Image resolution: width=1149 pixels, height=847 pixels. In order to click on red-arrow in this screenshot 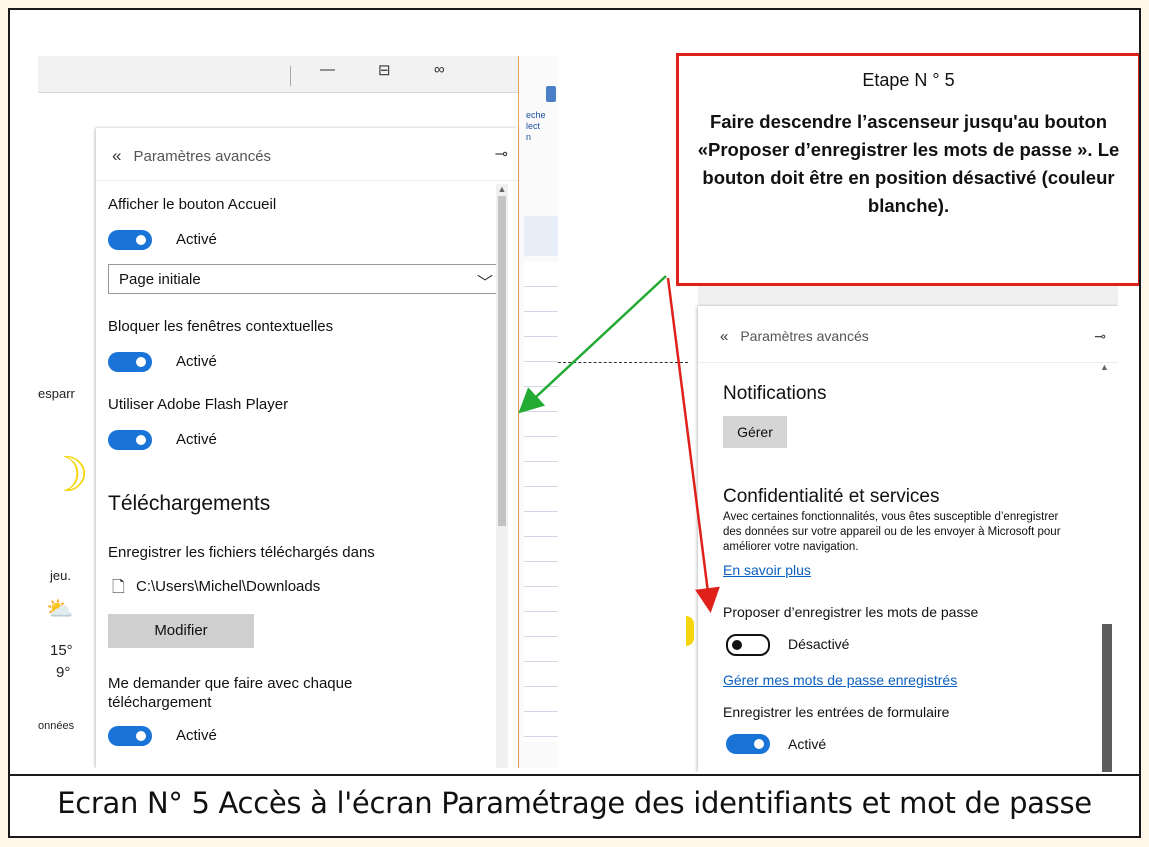, I will do `click(693, 445)`.